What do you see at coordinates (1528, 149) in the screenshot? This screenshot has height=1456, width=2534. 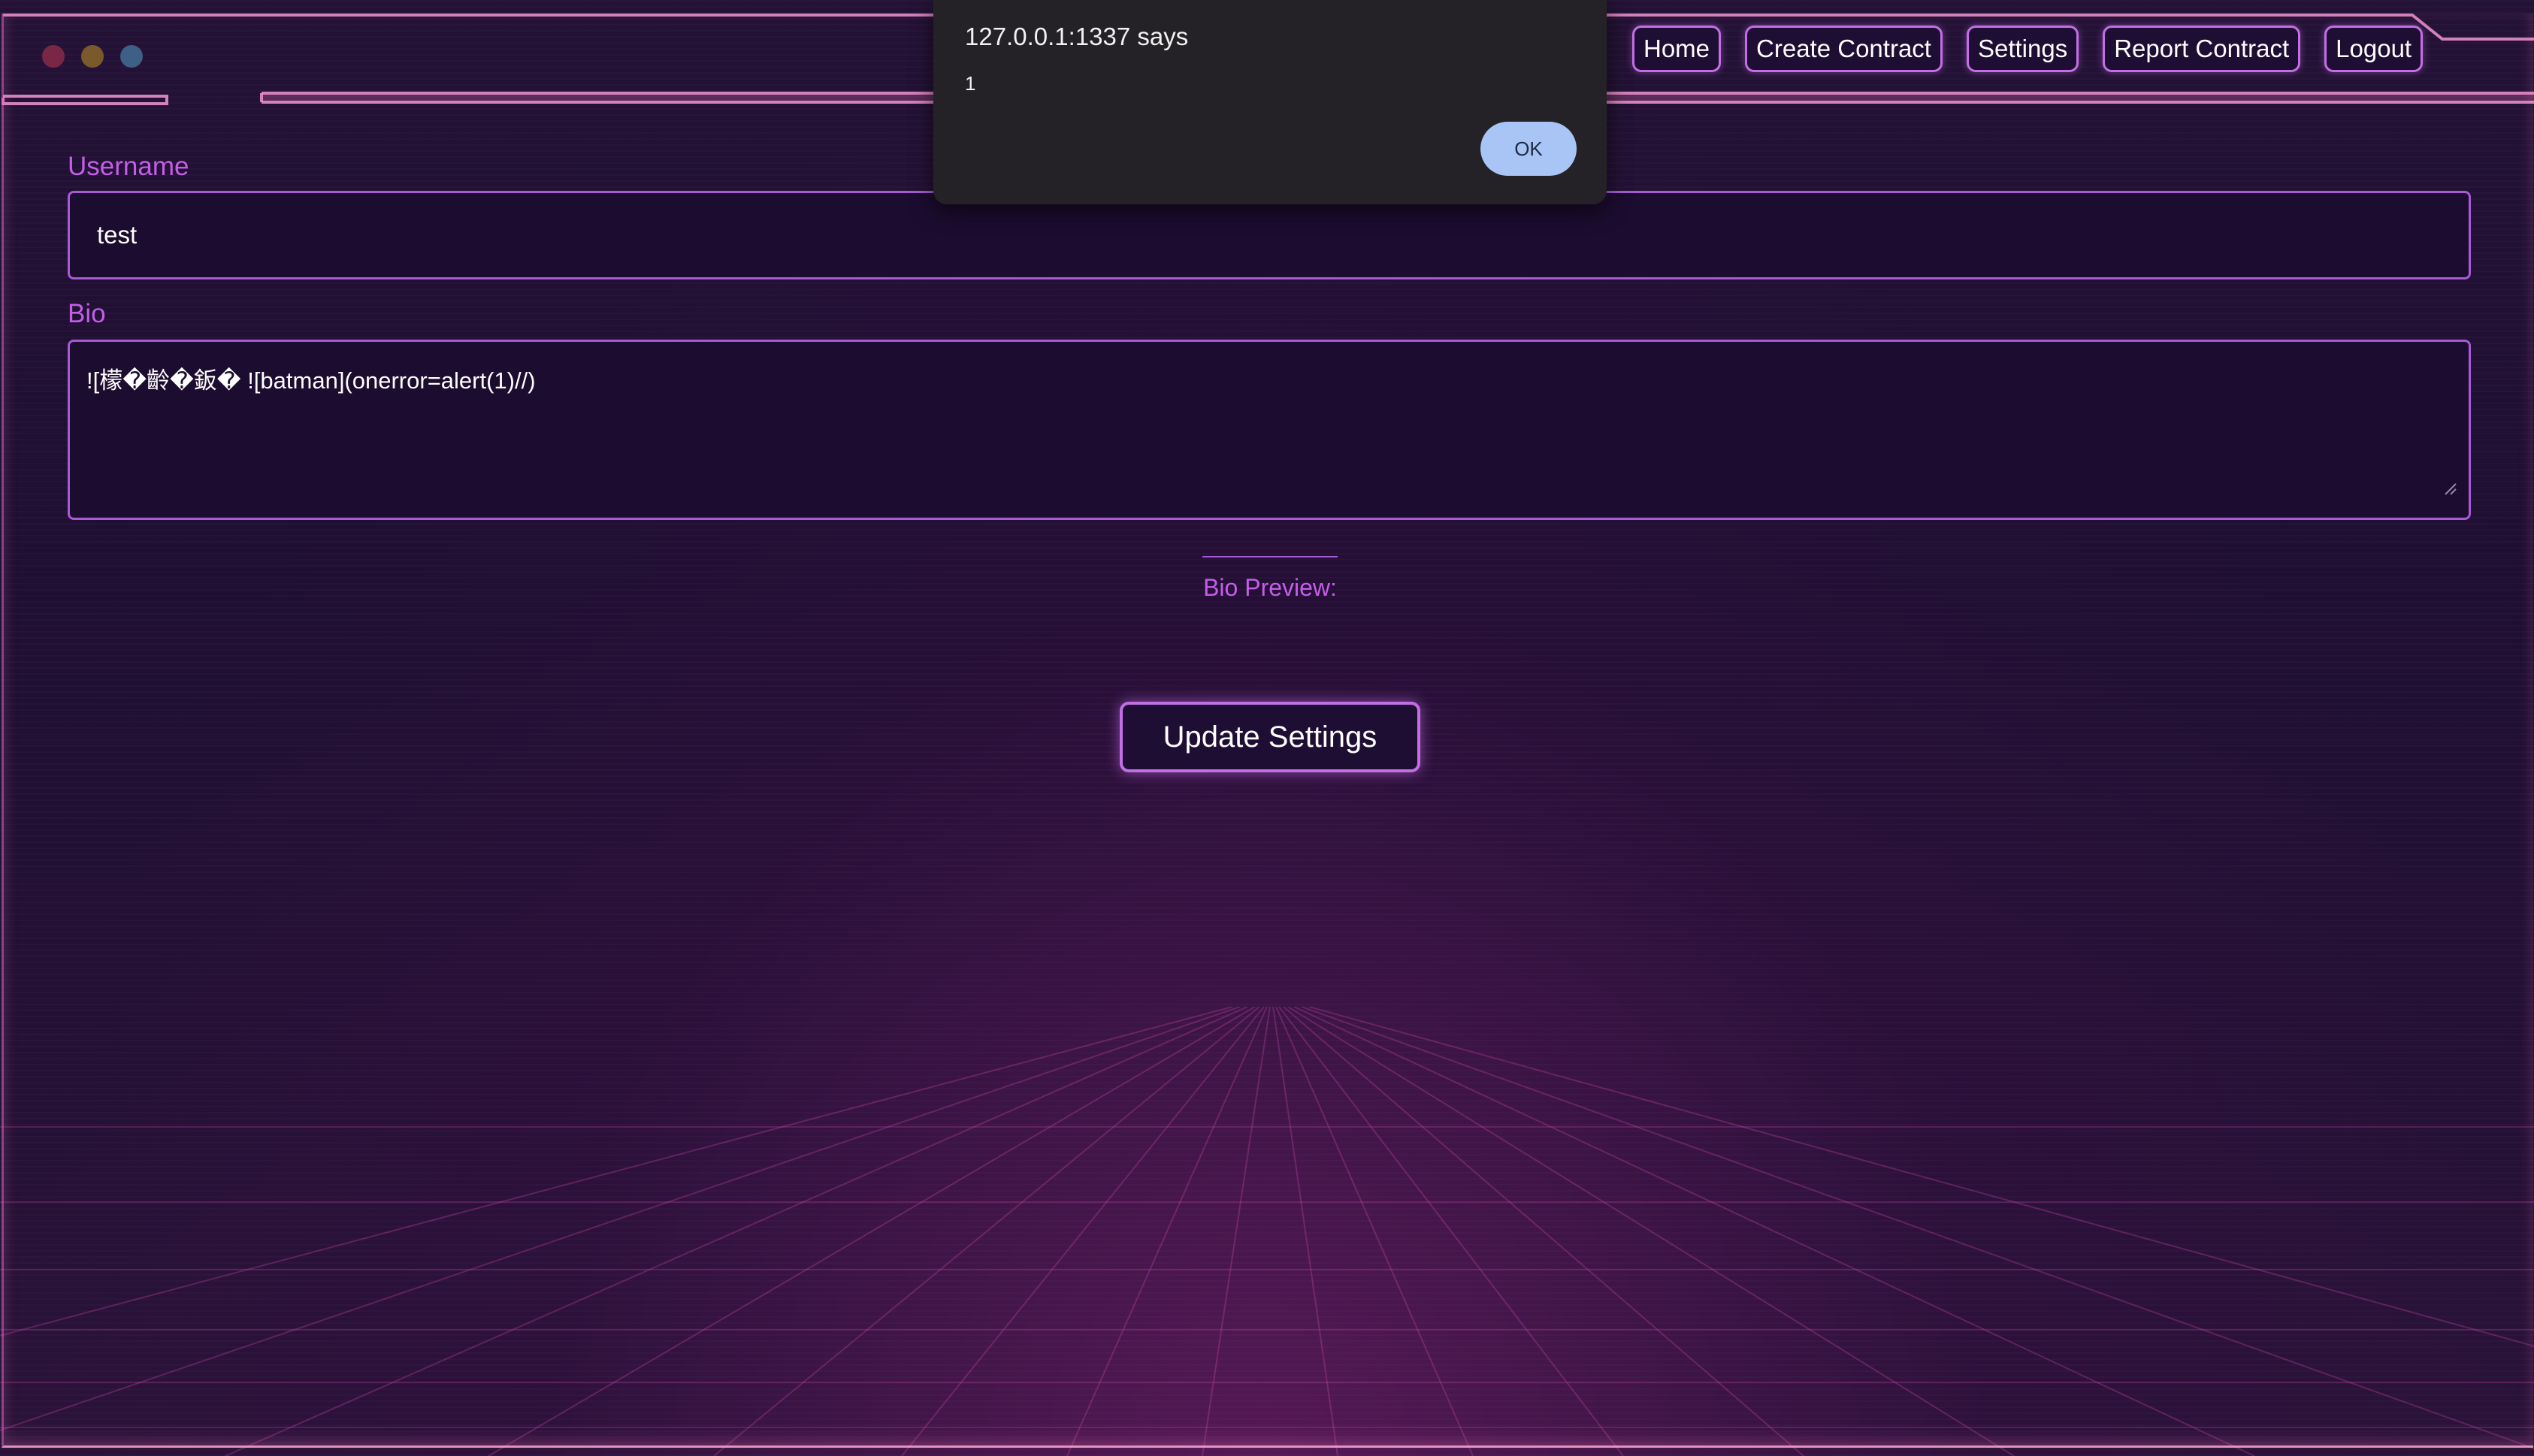 I see `alert-ok-button: OK` at bounding box center [1528, 149].